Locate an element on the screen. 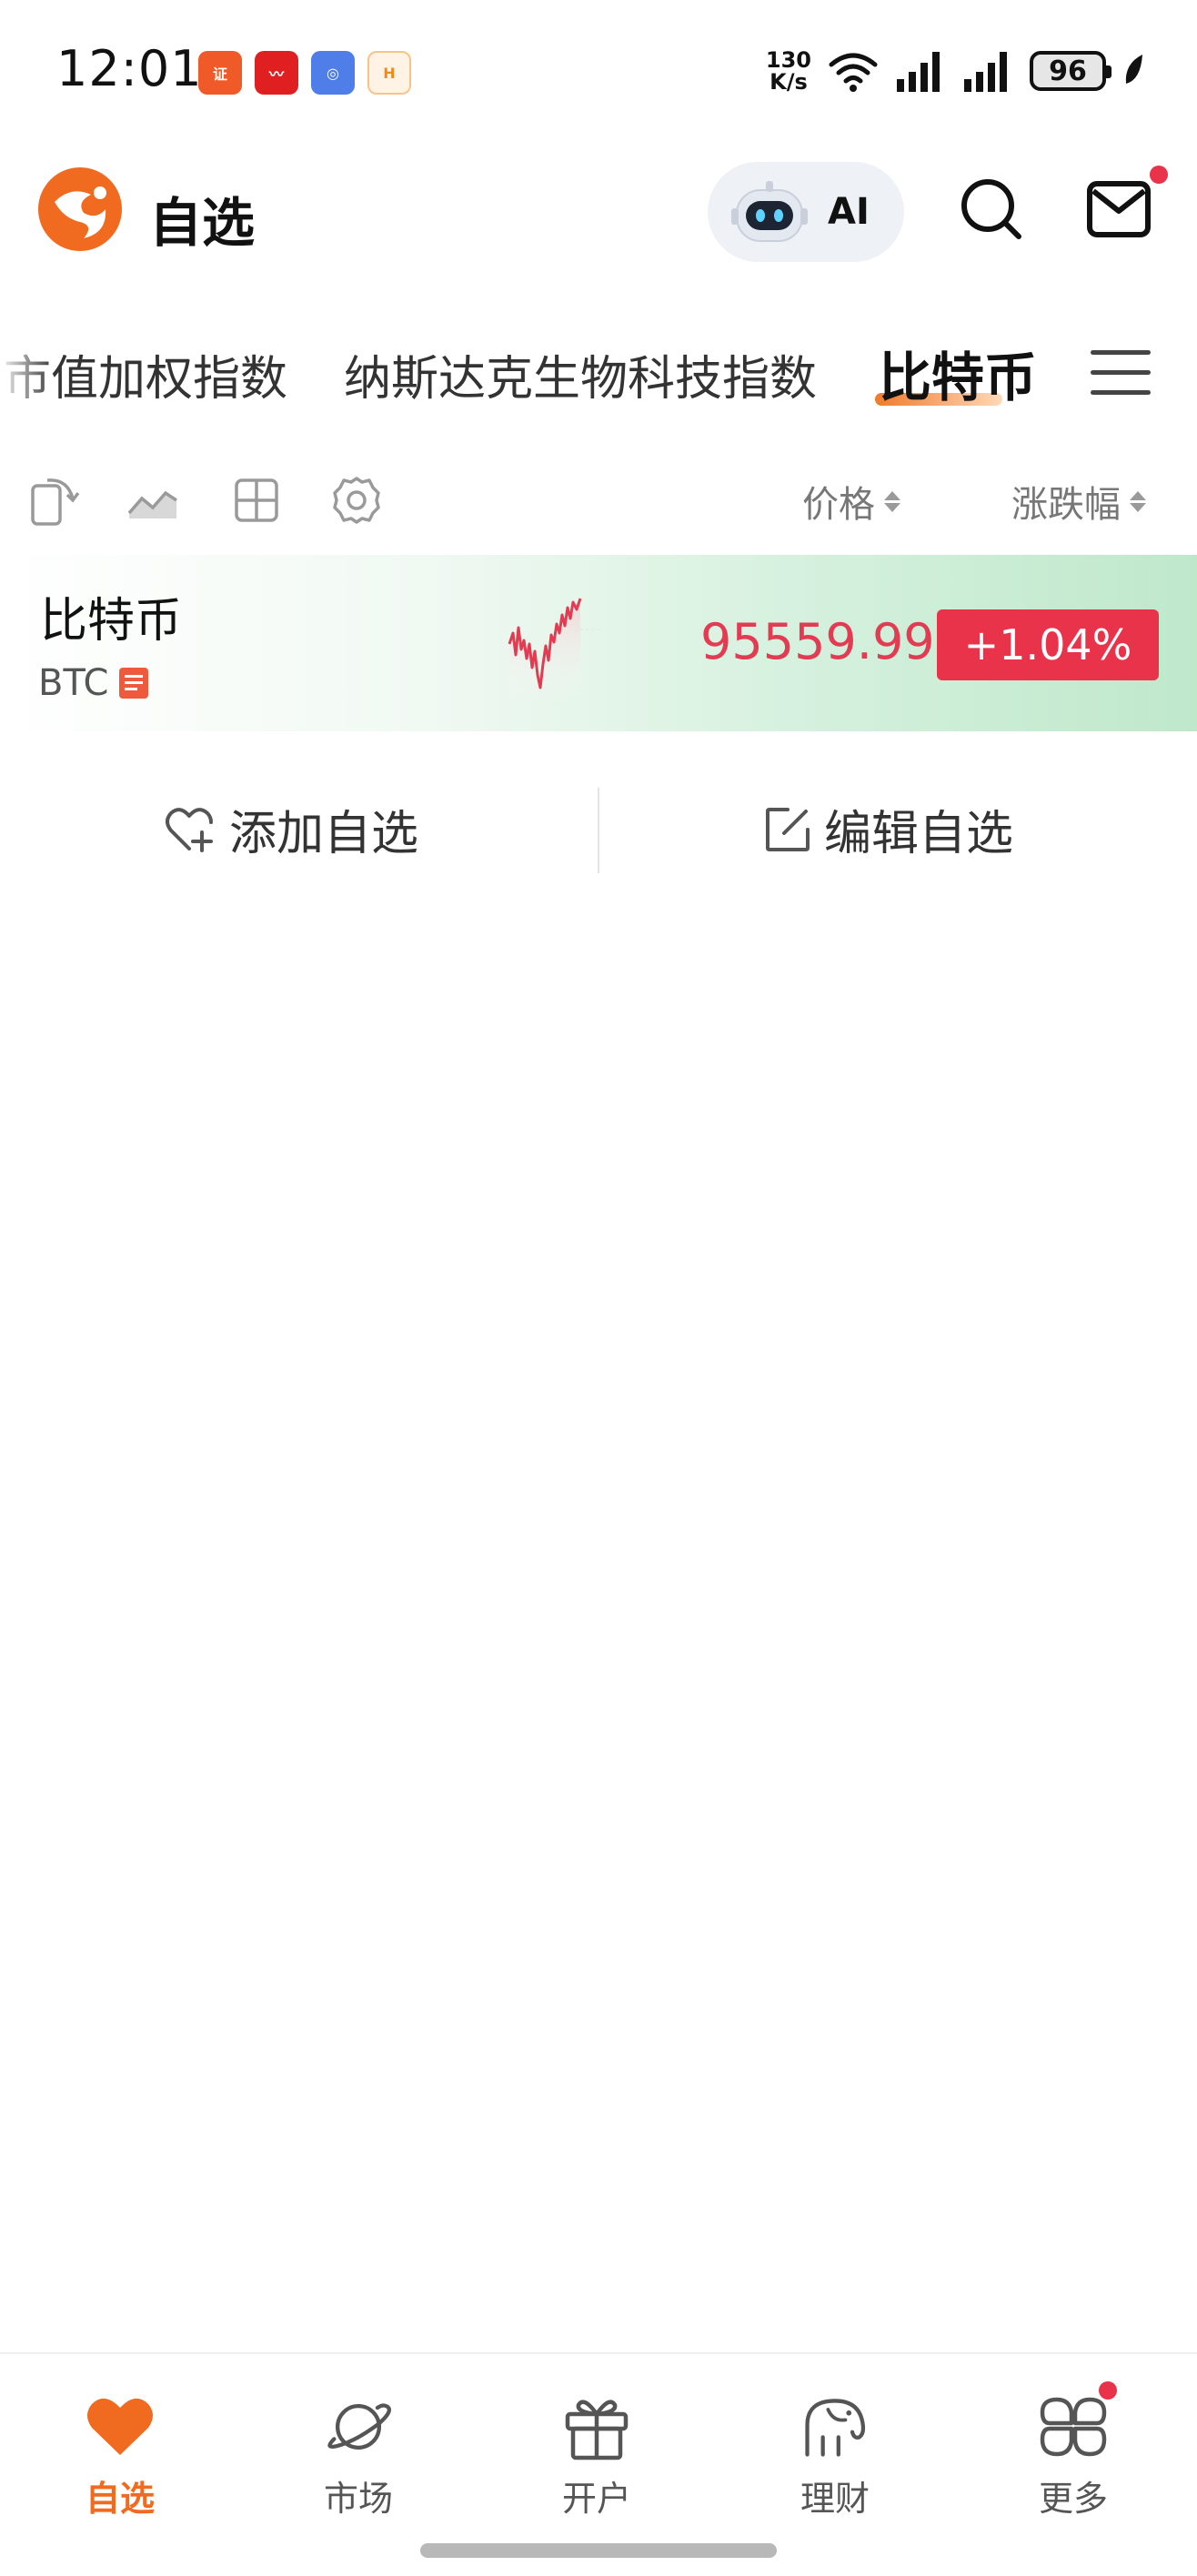 Image resolution: width=1197 pixels, height=2576 pixels. intraday-sparkline is located at coordinates (555, 652).